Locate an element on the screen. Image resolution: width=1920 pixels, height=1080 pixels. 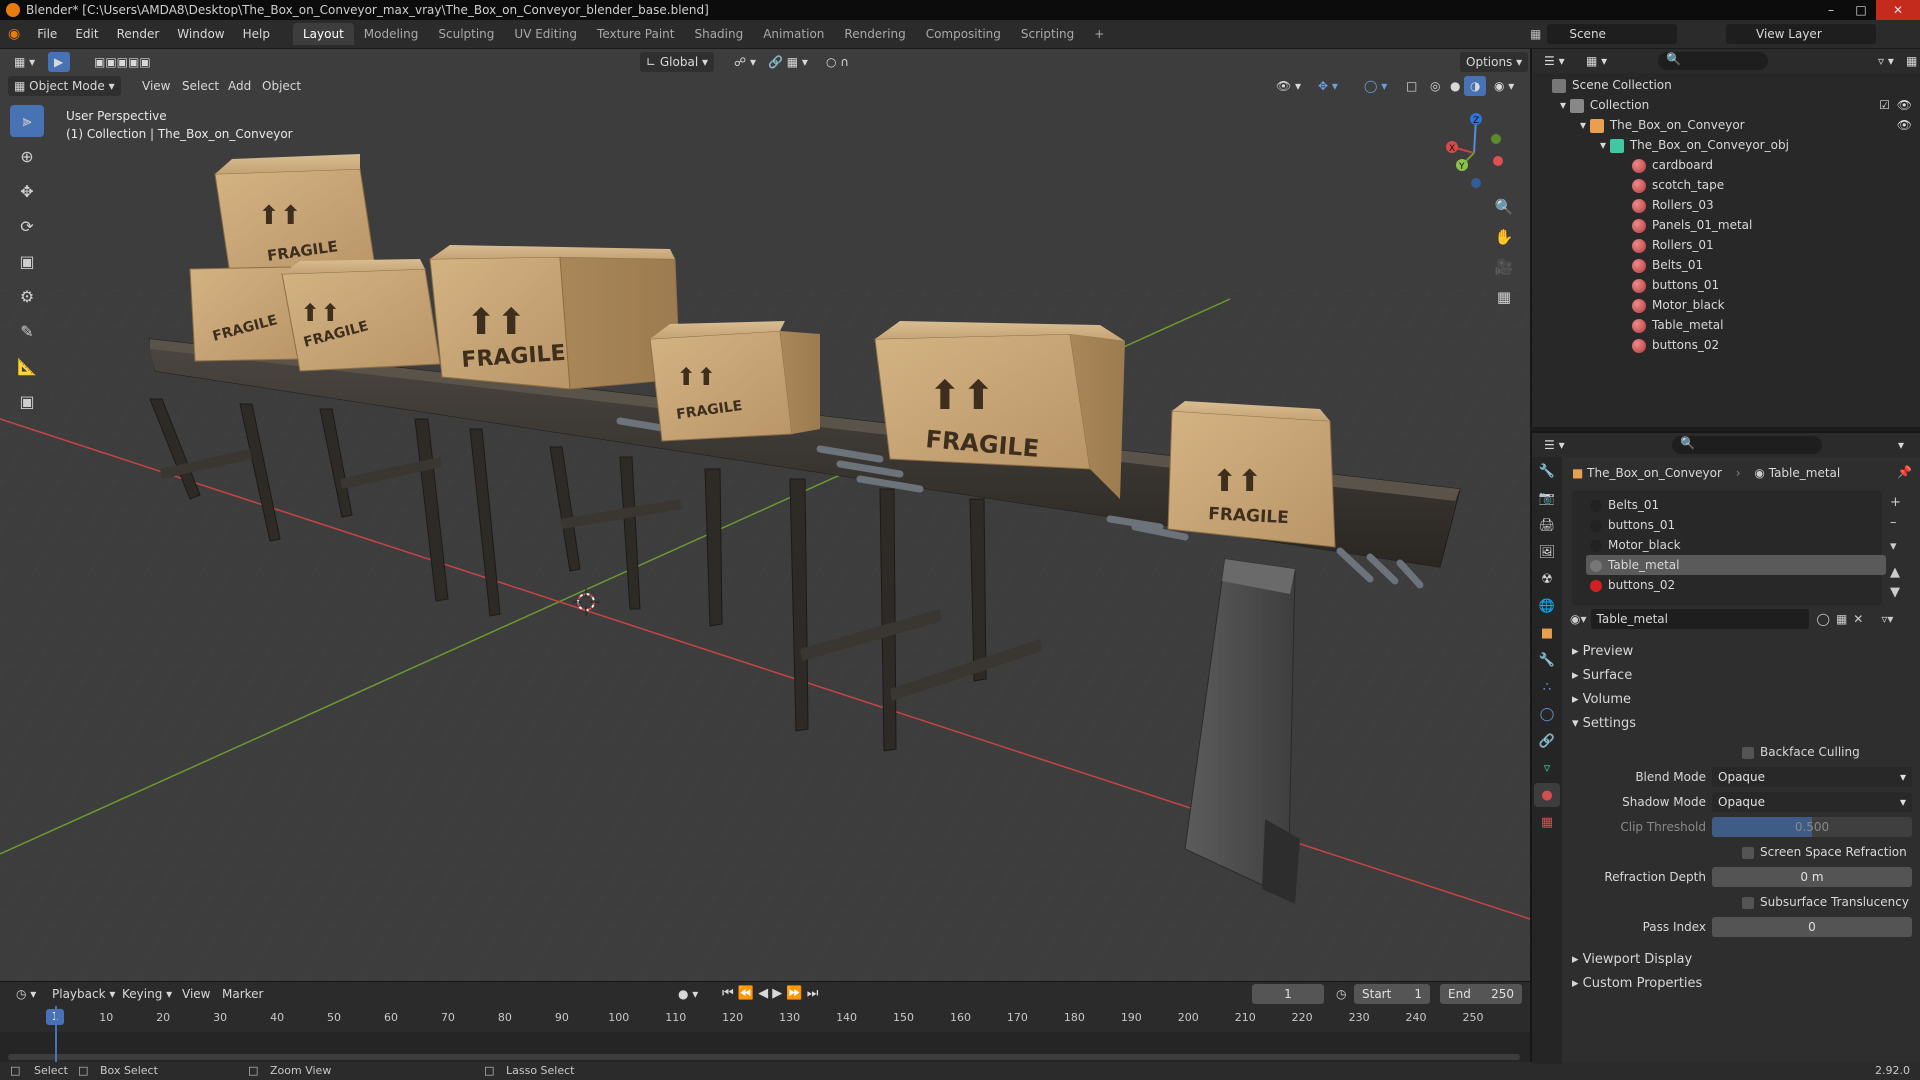
blender-menu-icon: ◉ is located at coordinates (14, 34).